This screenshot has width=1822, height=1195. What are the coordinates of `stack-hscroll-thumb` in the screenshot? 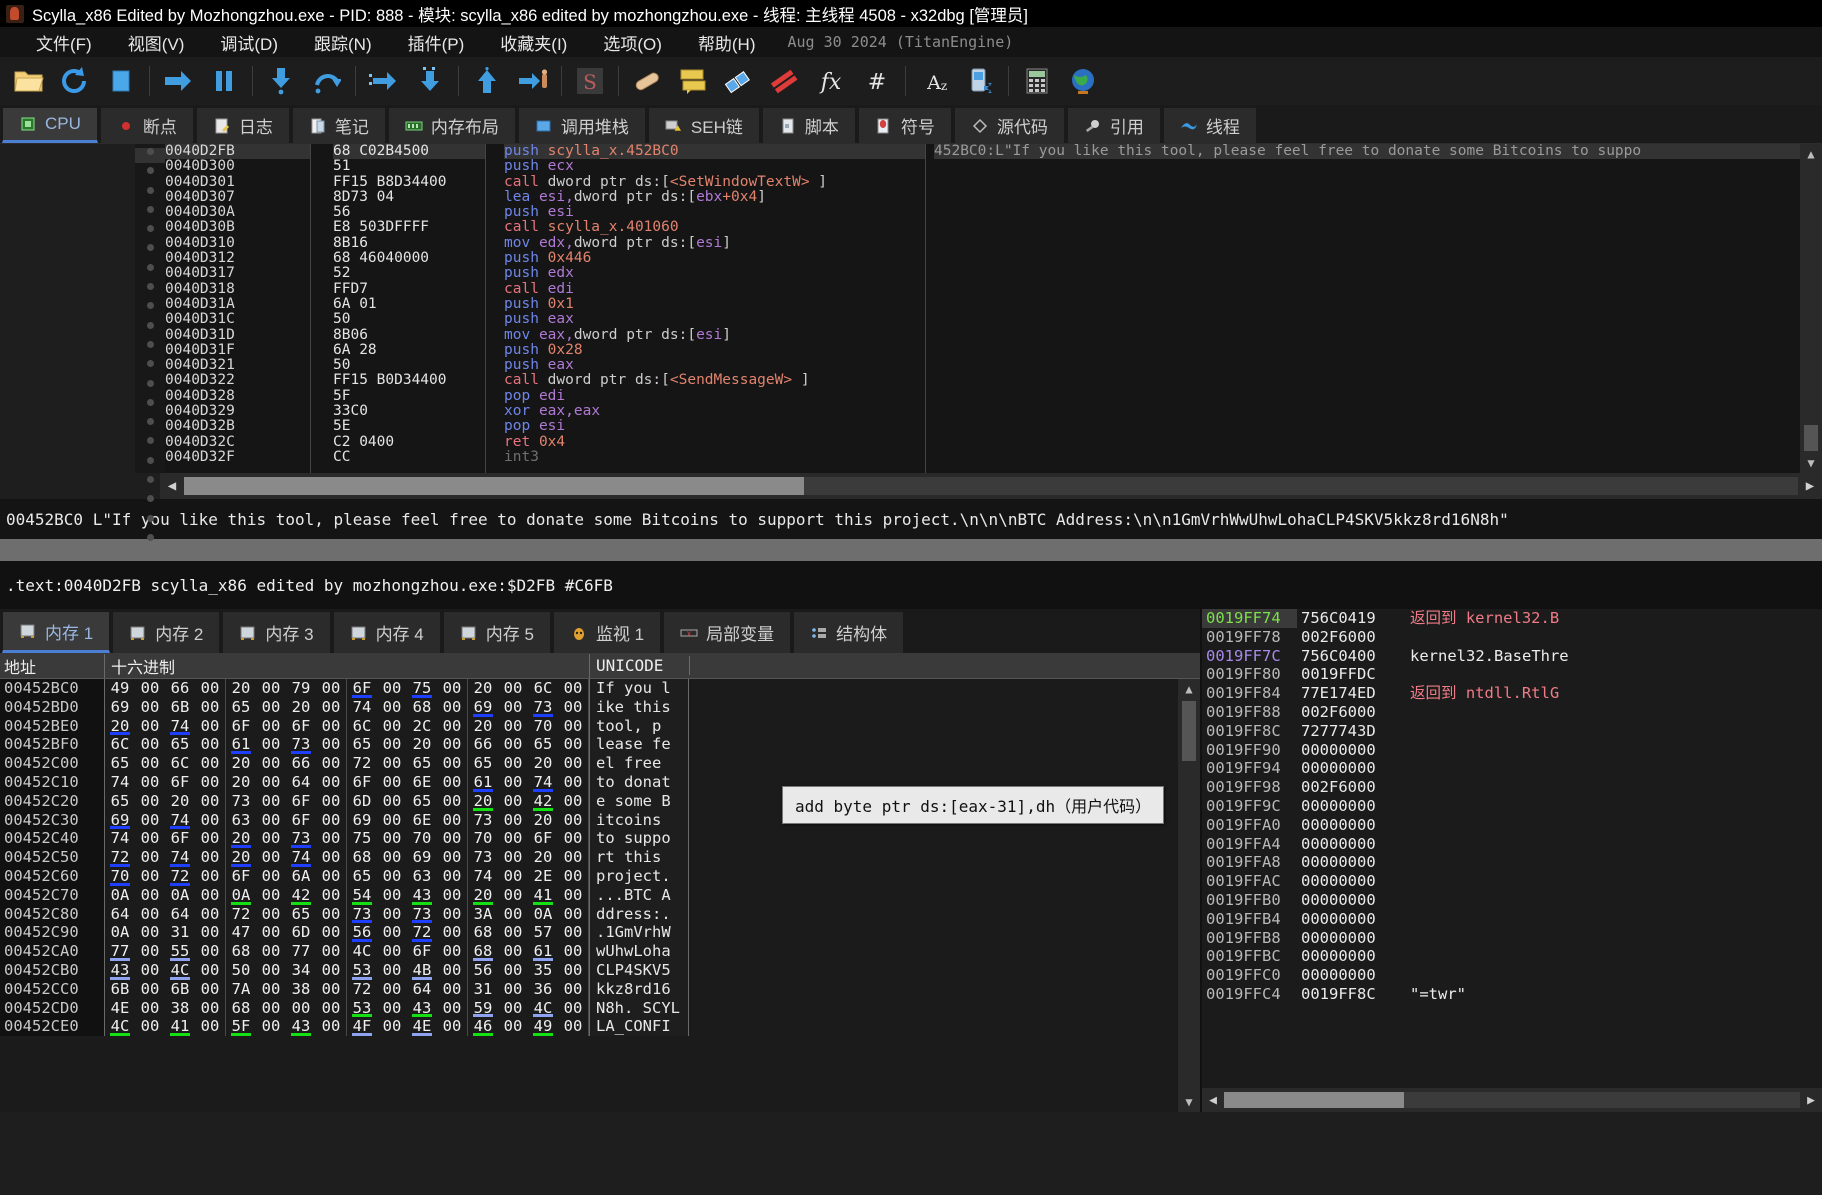 It's located at (1314, 1100).